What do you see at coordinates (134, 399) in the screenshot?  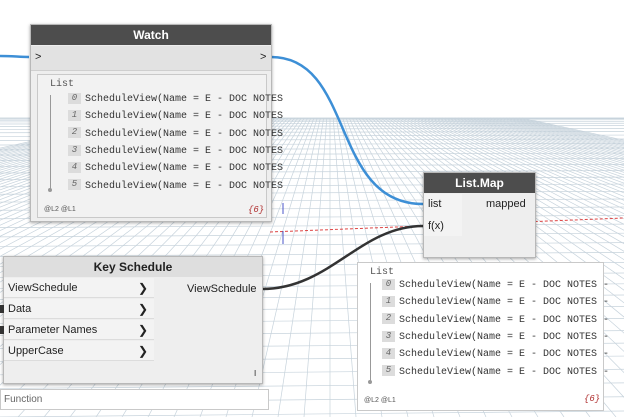 I see `function-field: Function` at bounding box center [134, 399].